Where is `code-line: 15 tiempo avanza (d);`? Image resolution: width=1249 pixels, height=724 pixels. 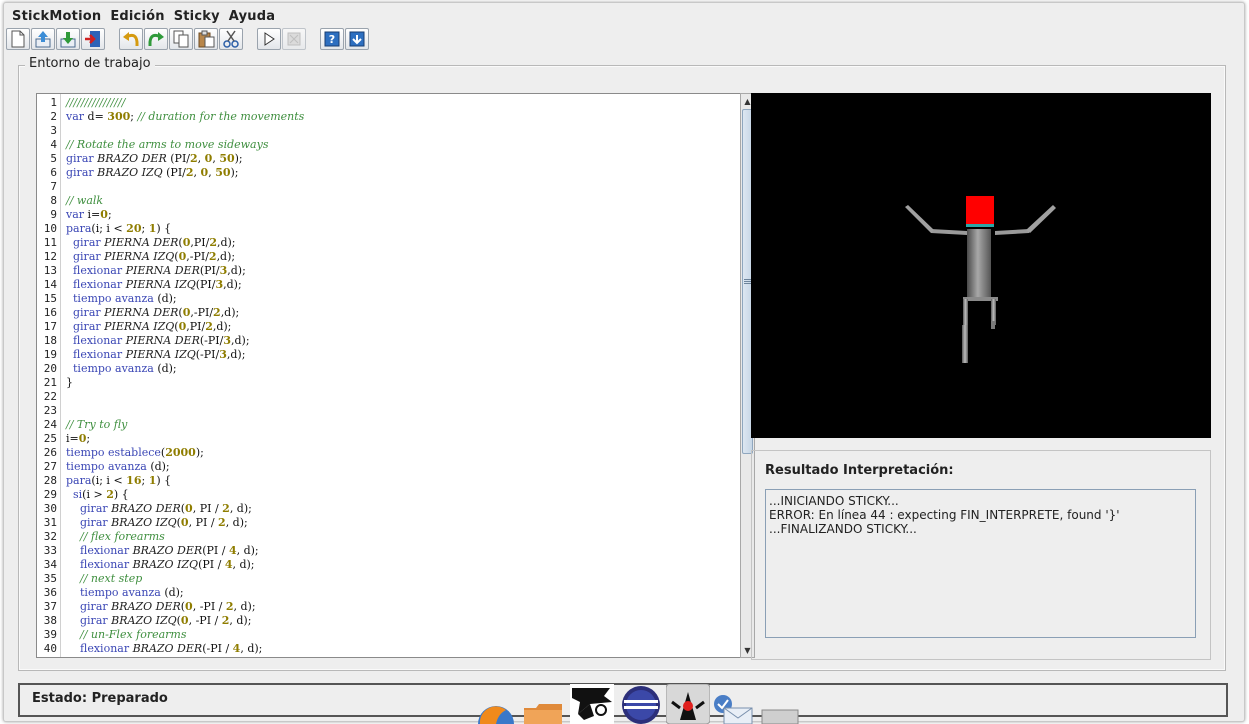 code-line: 15 tiempo avanza (d); is located at coordinates (388, 299).